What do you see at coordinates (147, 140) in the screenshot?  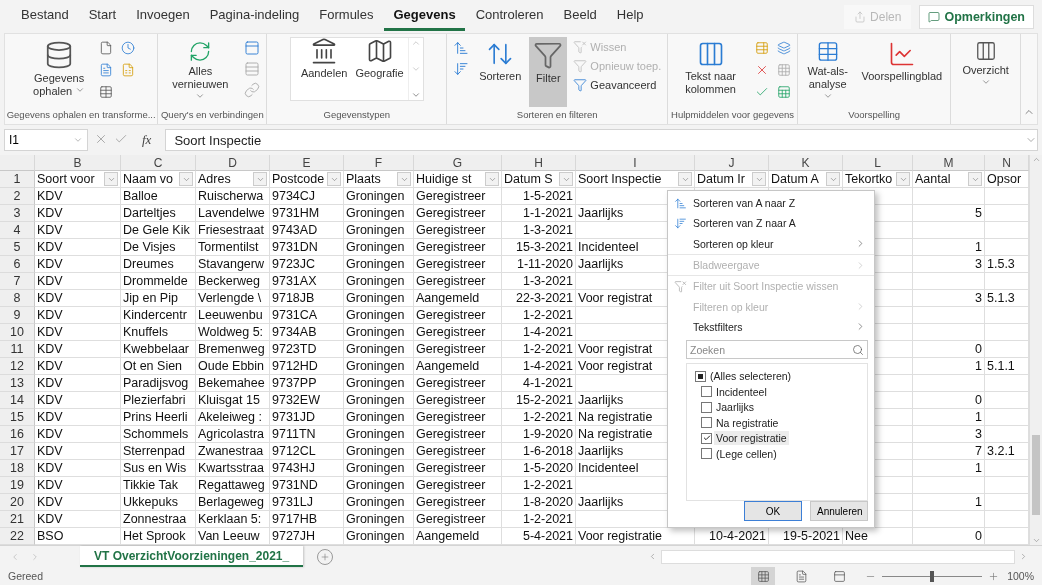 I see `function-label: fx` at bounding box center [147, 140].